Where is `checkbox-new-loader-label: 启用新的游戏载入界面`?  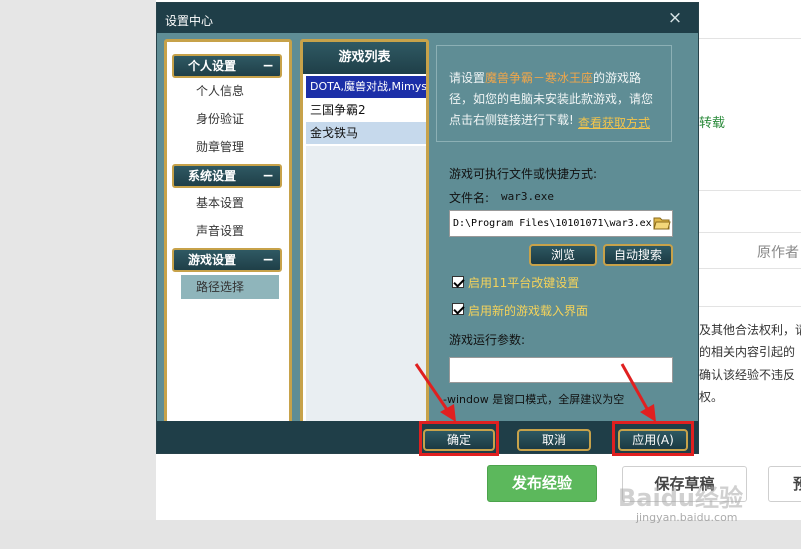
checkbox-new-loader-label: 启用新的游戏载入界面 is located at coordinates (528, 310).